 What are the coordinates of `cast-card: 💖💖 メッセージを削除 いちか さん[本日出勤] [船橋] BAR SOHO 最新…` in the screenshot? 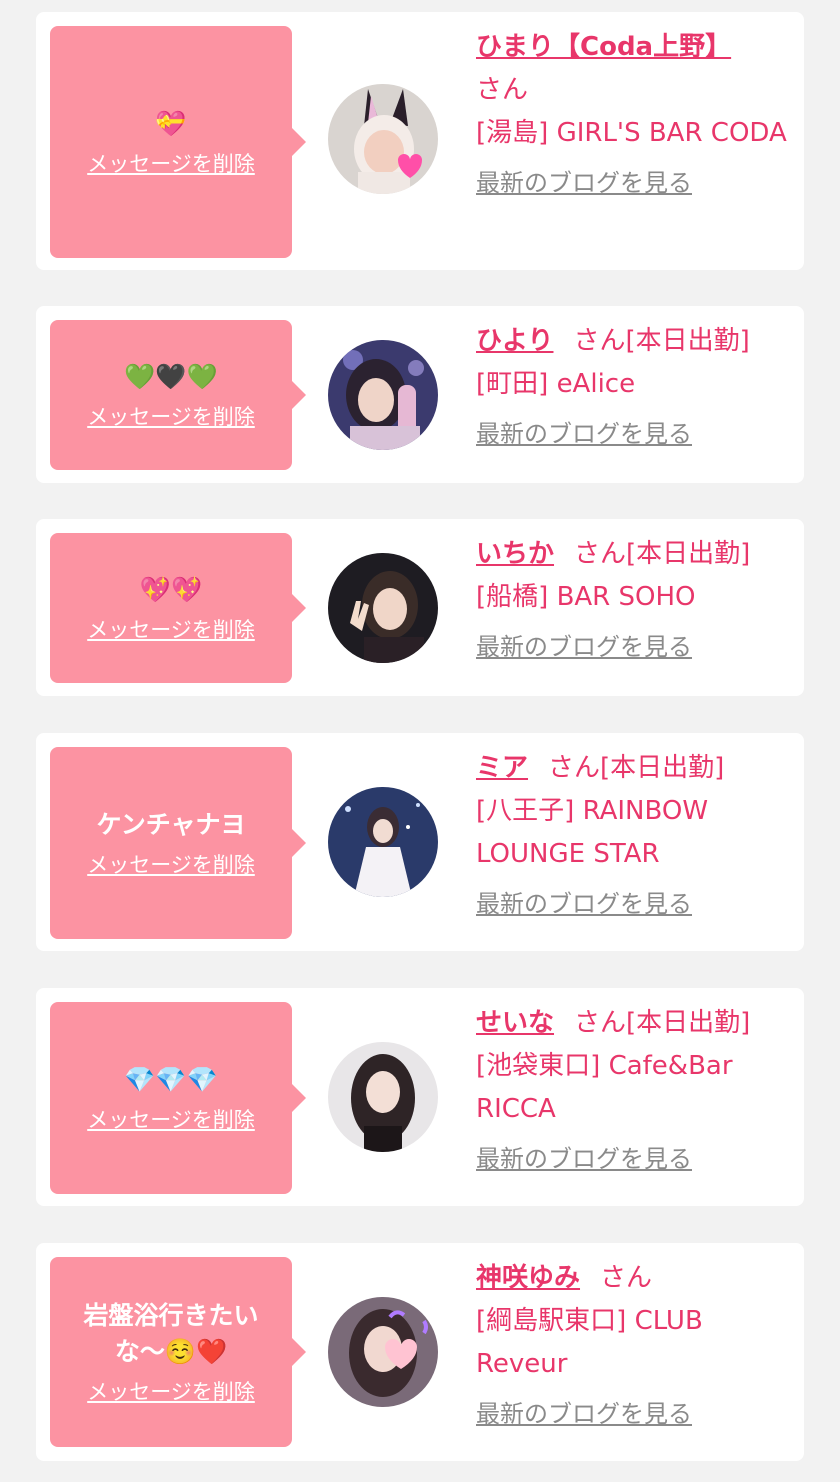 It's located at (420, 607).